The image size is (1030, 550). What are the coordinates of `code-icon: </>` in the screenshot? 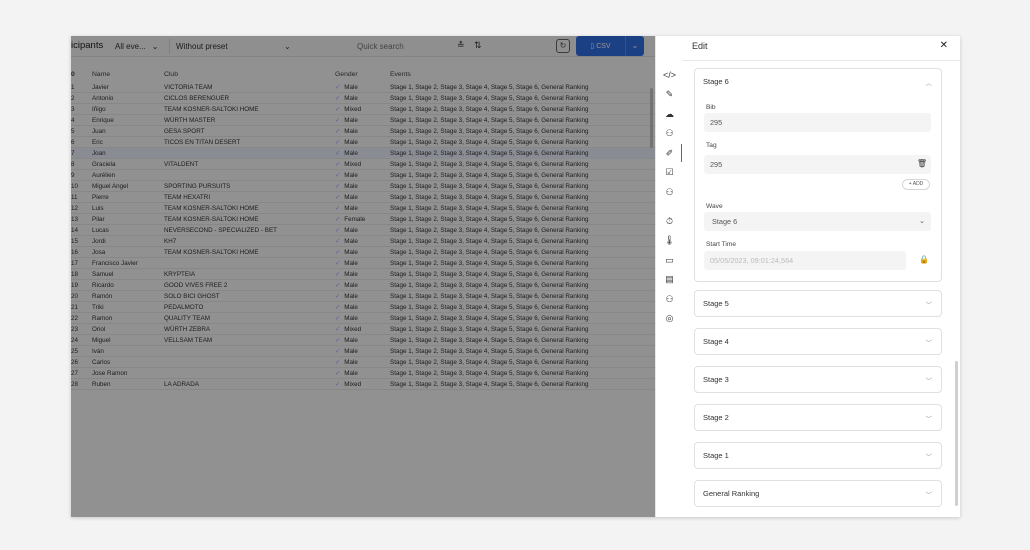 It's located at (669, 75).